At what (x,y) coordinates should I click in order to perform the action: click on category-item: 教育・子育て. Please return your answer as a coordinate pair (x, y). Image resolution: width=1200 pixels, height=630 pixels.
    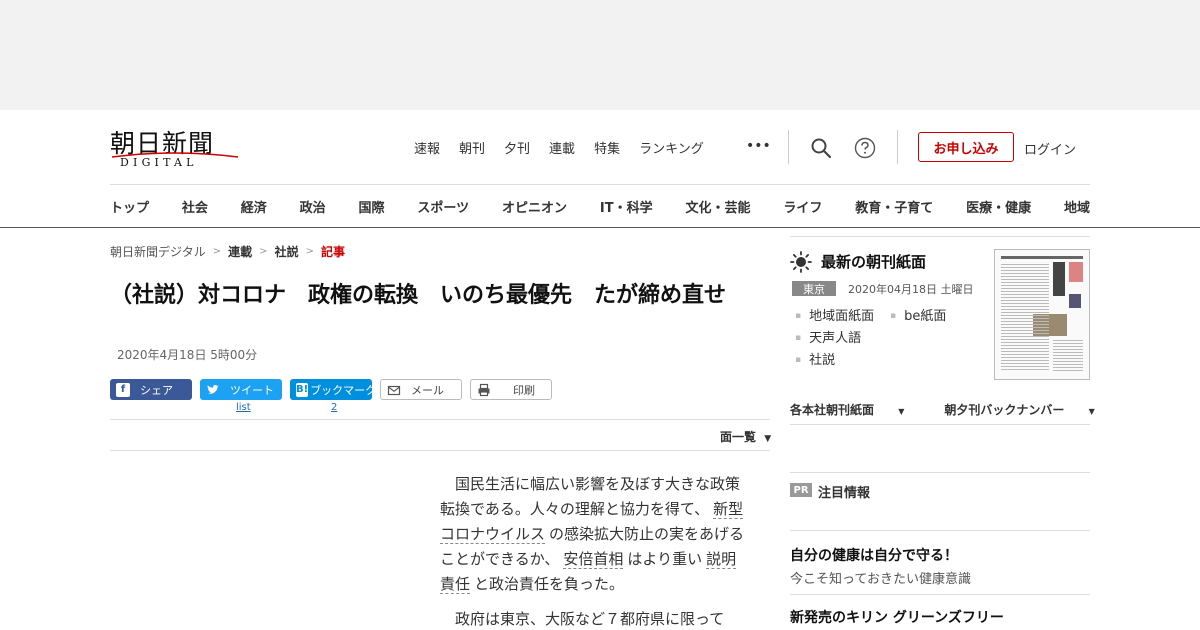
    Looking at the image, I should click on (894, 206).